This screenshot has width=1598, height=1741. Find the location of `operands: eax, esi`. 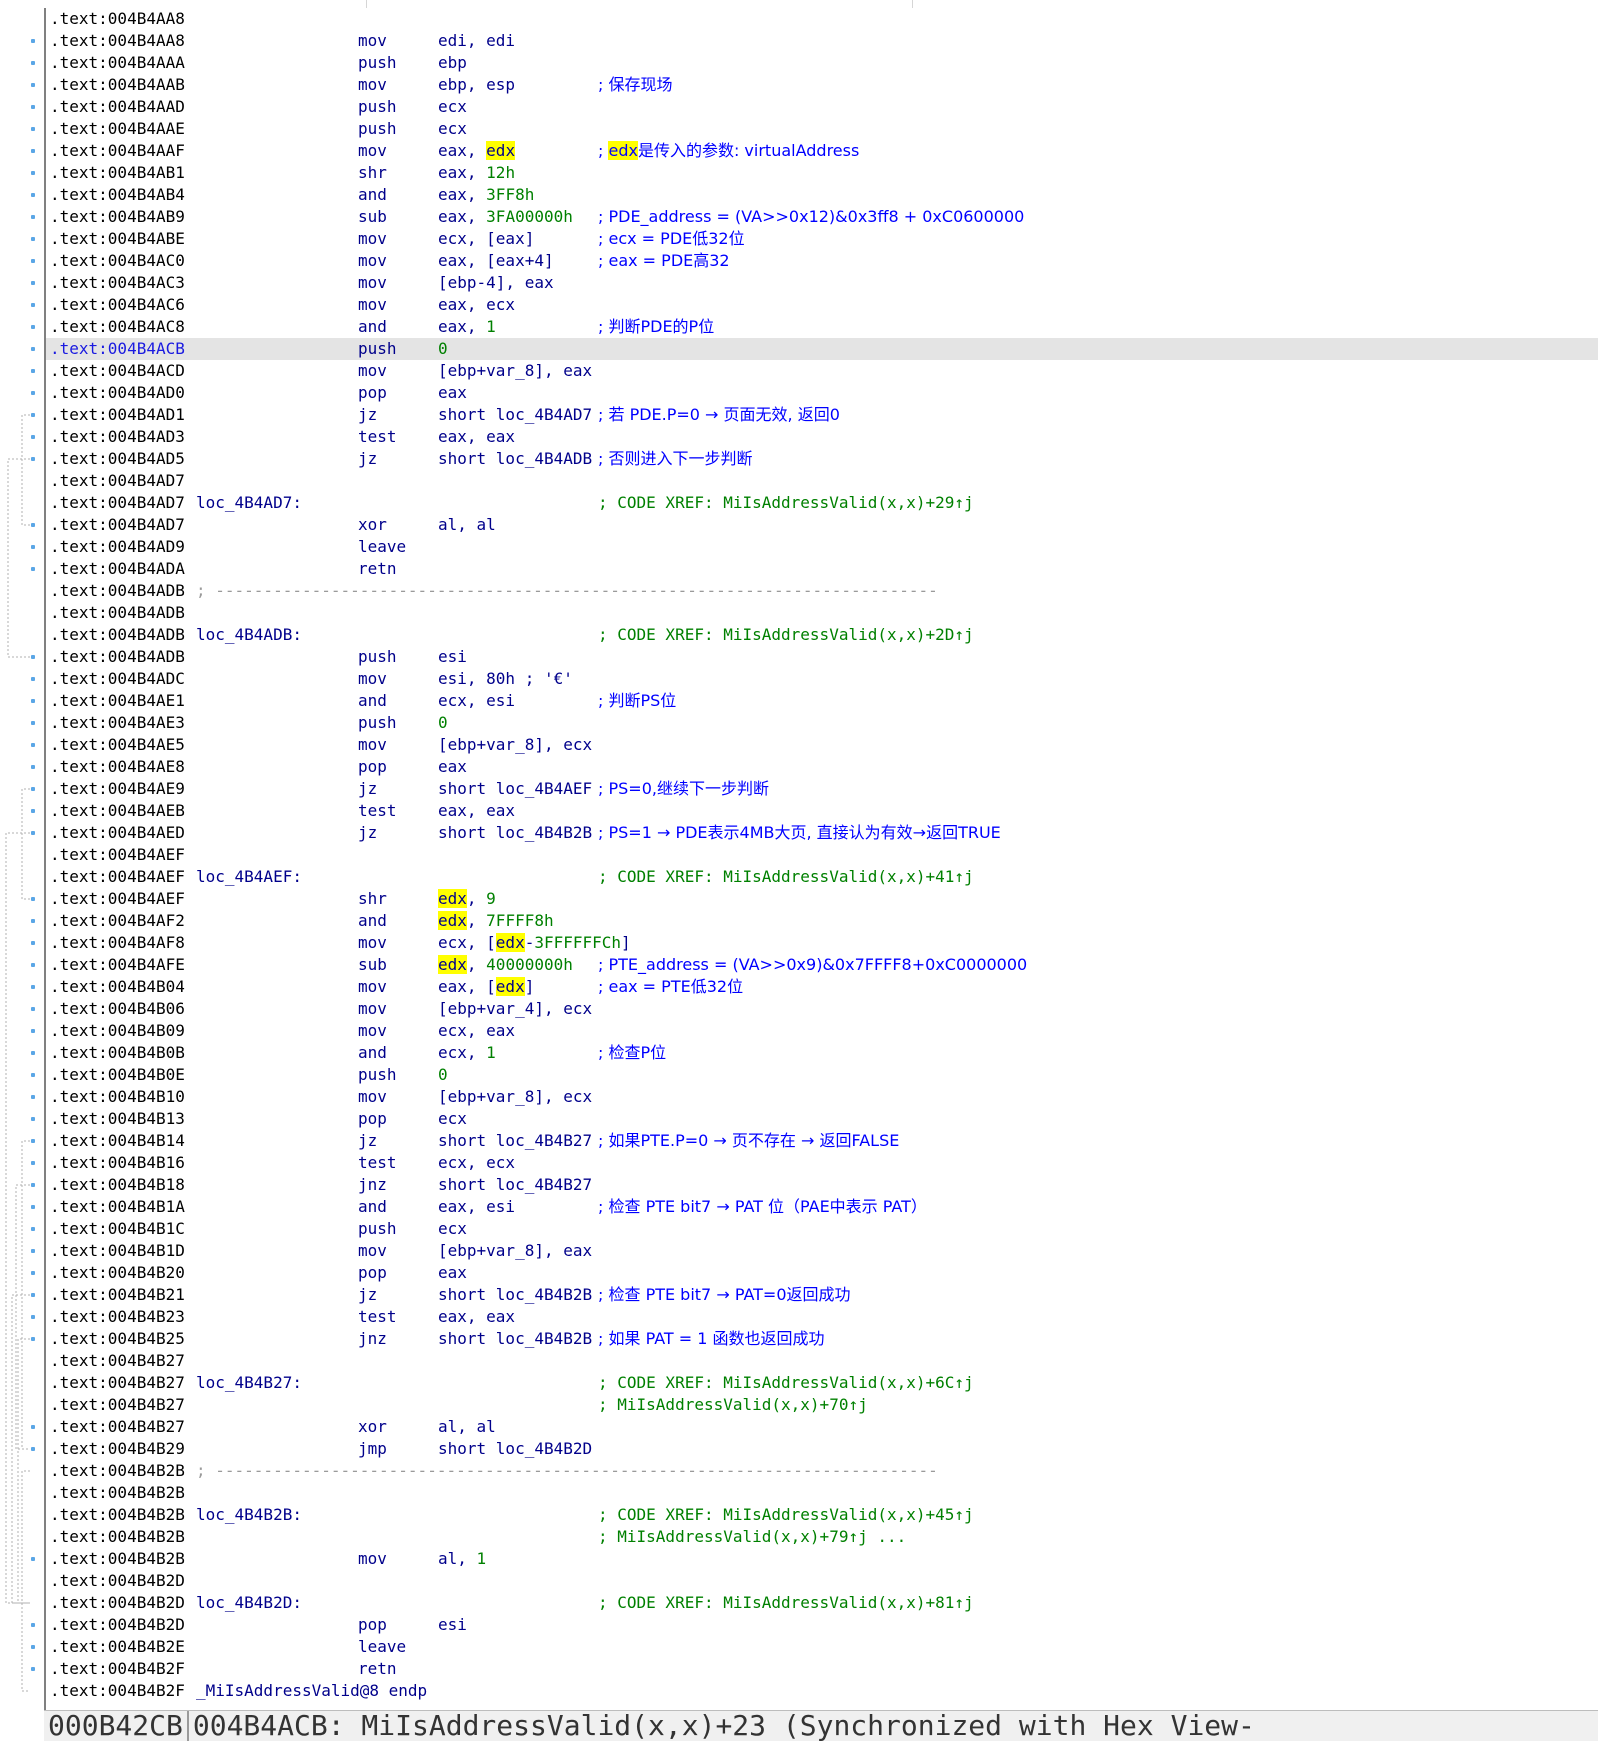

operands: eax, esi is located at coordinates (476, 1207).